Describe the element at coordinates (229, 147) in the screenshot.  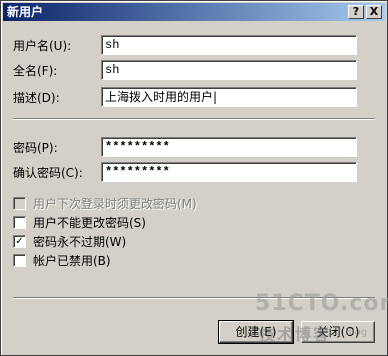
I see `password-field: *********` at that location.